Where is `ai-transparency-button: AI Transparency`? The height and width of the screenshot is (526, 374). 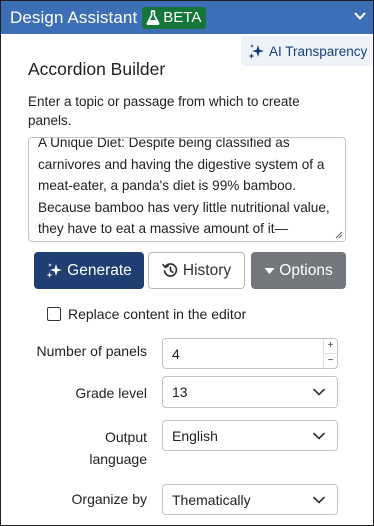
ai-transparency-button: AI Transparency is located at coordinates (306, 51).